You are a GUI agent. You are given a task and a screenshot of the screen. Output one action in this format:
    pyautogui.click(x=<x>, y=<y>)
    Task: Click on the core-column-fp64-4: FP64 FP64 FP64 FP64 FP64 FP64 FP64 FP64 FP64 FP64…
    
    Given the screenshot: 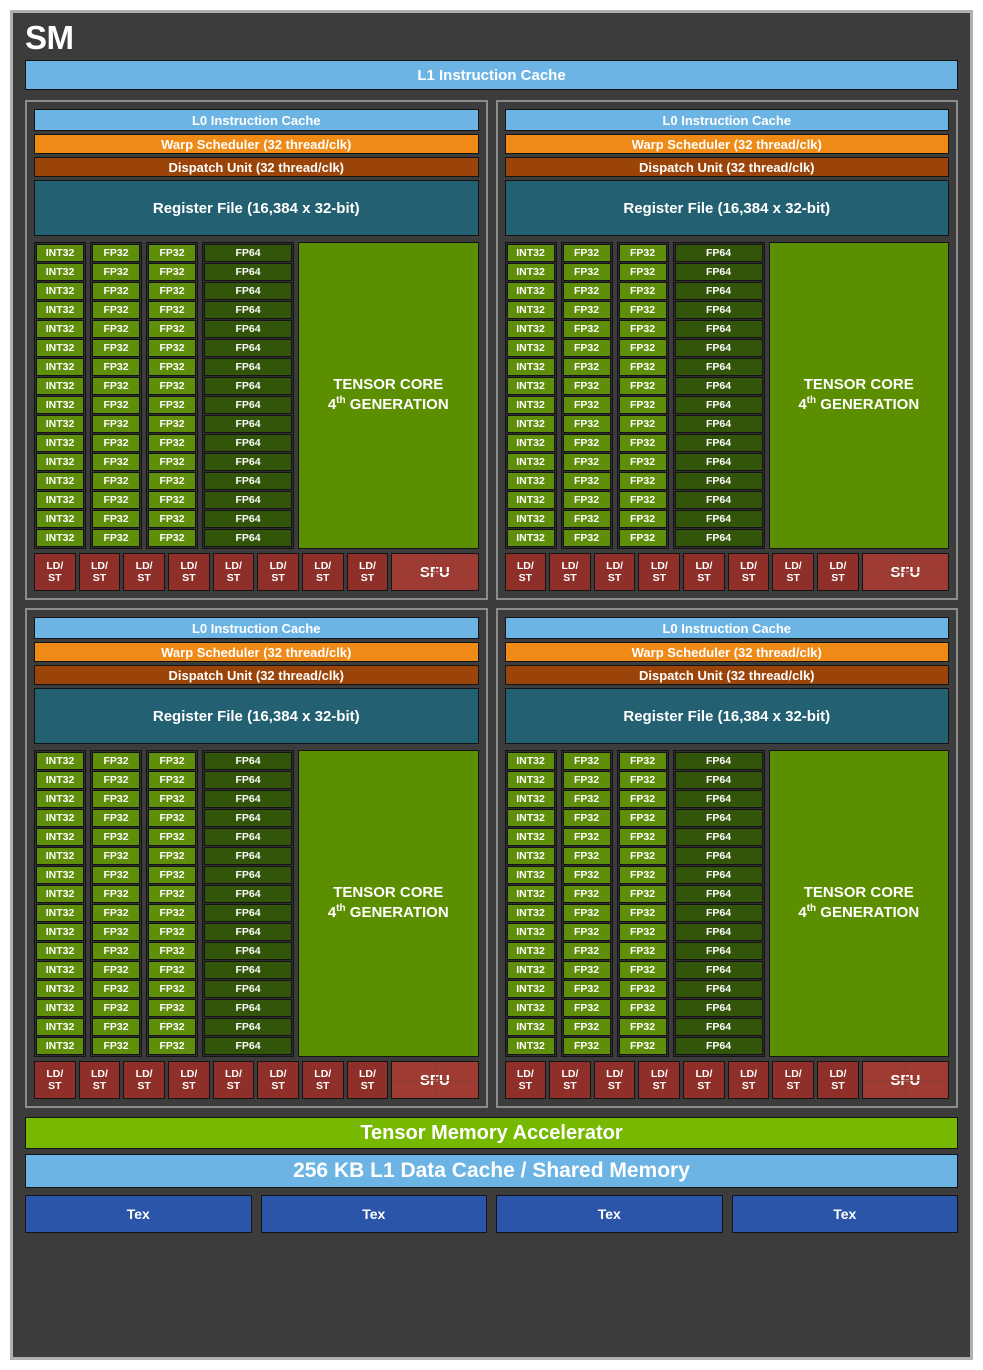 What is the action you would take?
    pyautogui.click(x=248, y=395)
    